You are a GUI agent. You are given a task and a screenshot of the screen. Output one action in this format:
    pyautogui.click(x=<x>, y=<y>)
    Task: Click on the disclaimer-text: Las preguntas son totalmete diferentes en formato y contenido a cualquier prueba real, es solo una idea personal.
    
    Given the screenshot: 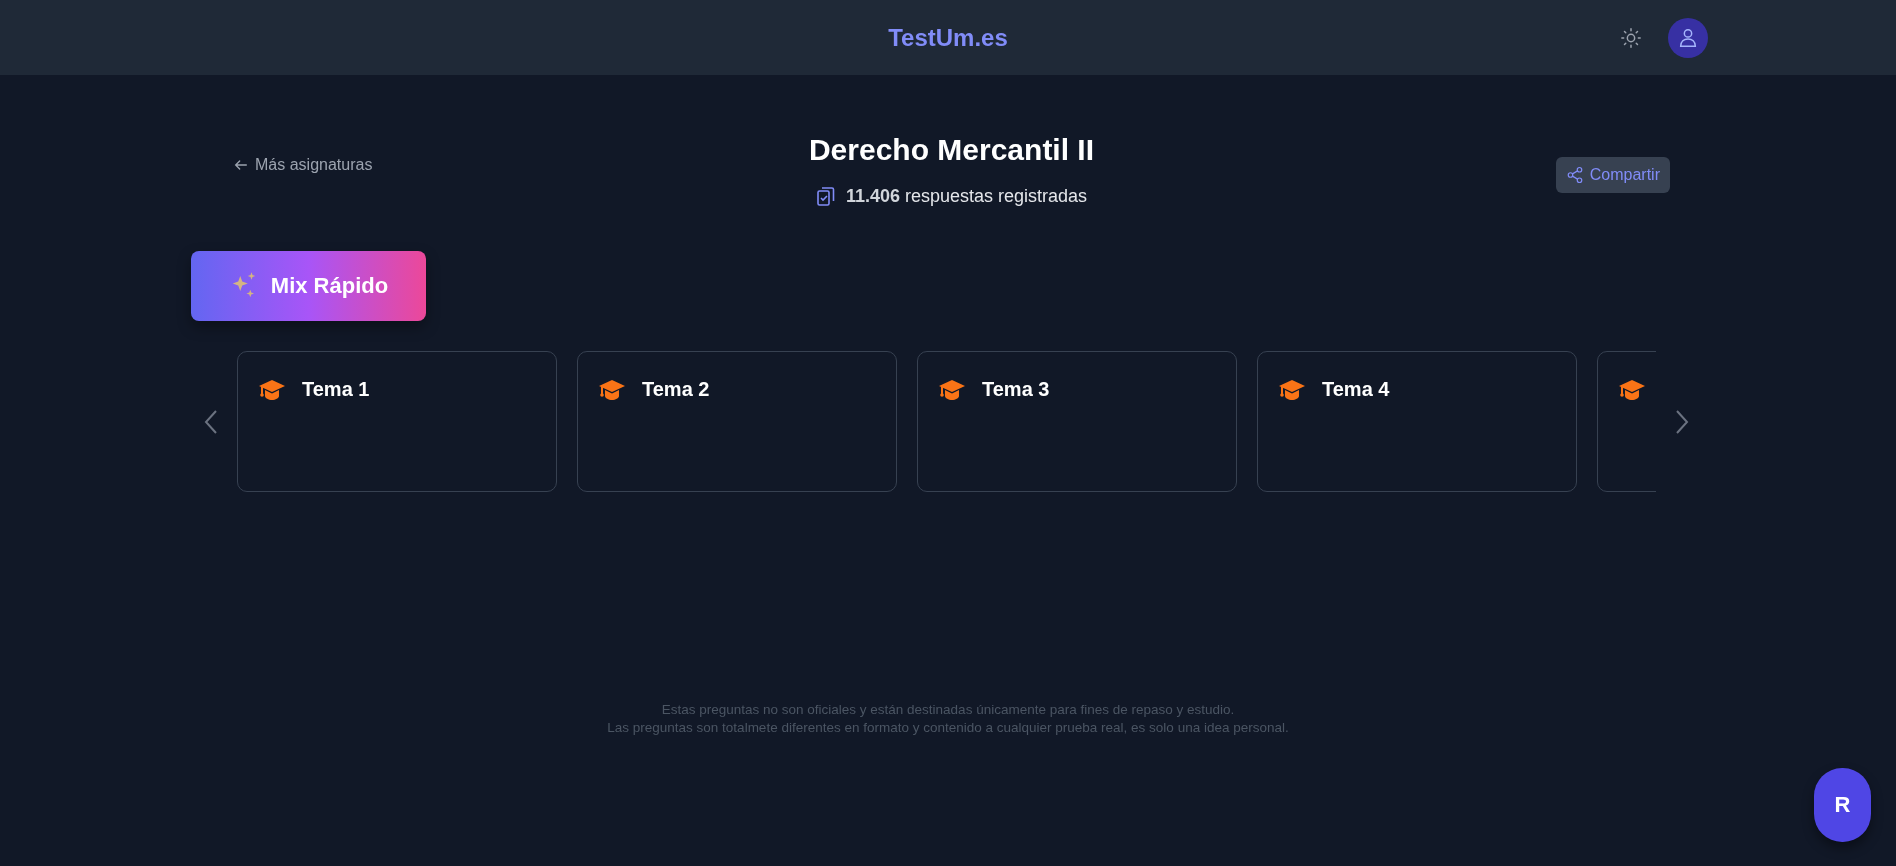 What is the action you would take?
    pyautogui.click(x=948, y=727)
    